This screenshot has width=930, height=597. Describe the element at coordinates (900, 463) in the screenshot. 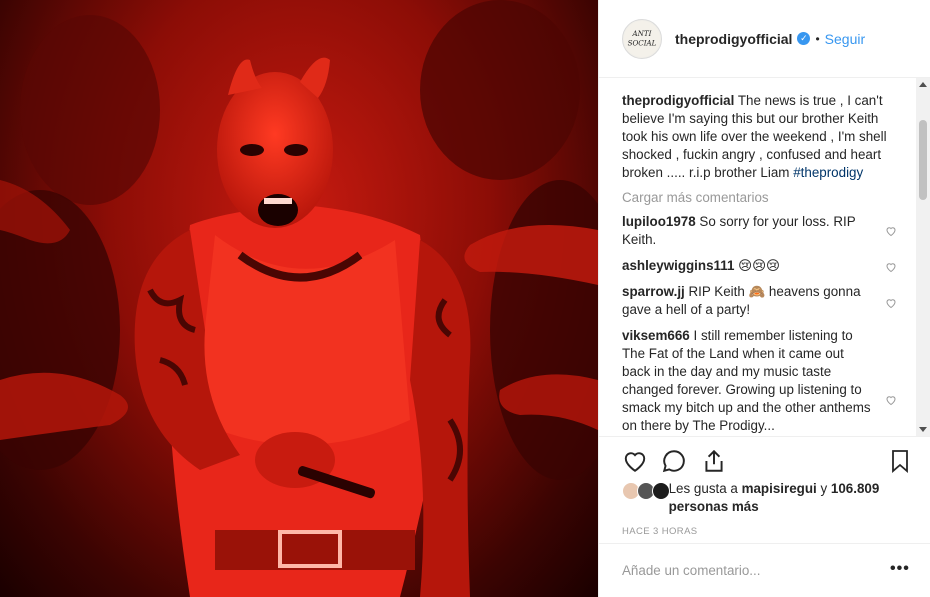

I see `save-bookmark-icon` at that location.